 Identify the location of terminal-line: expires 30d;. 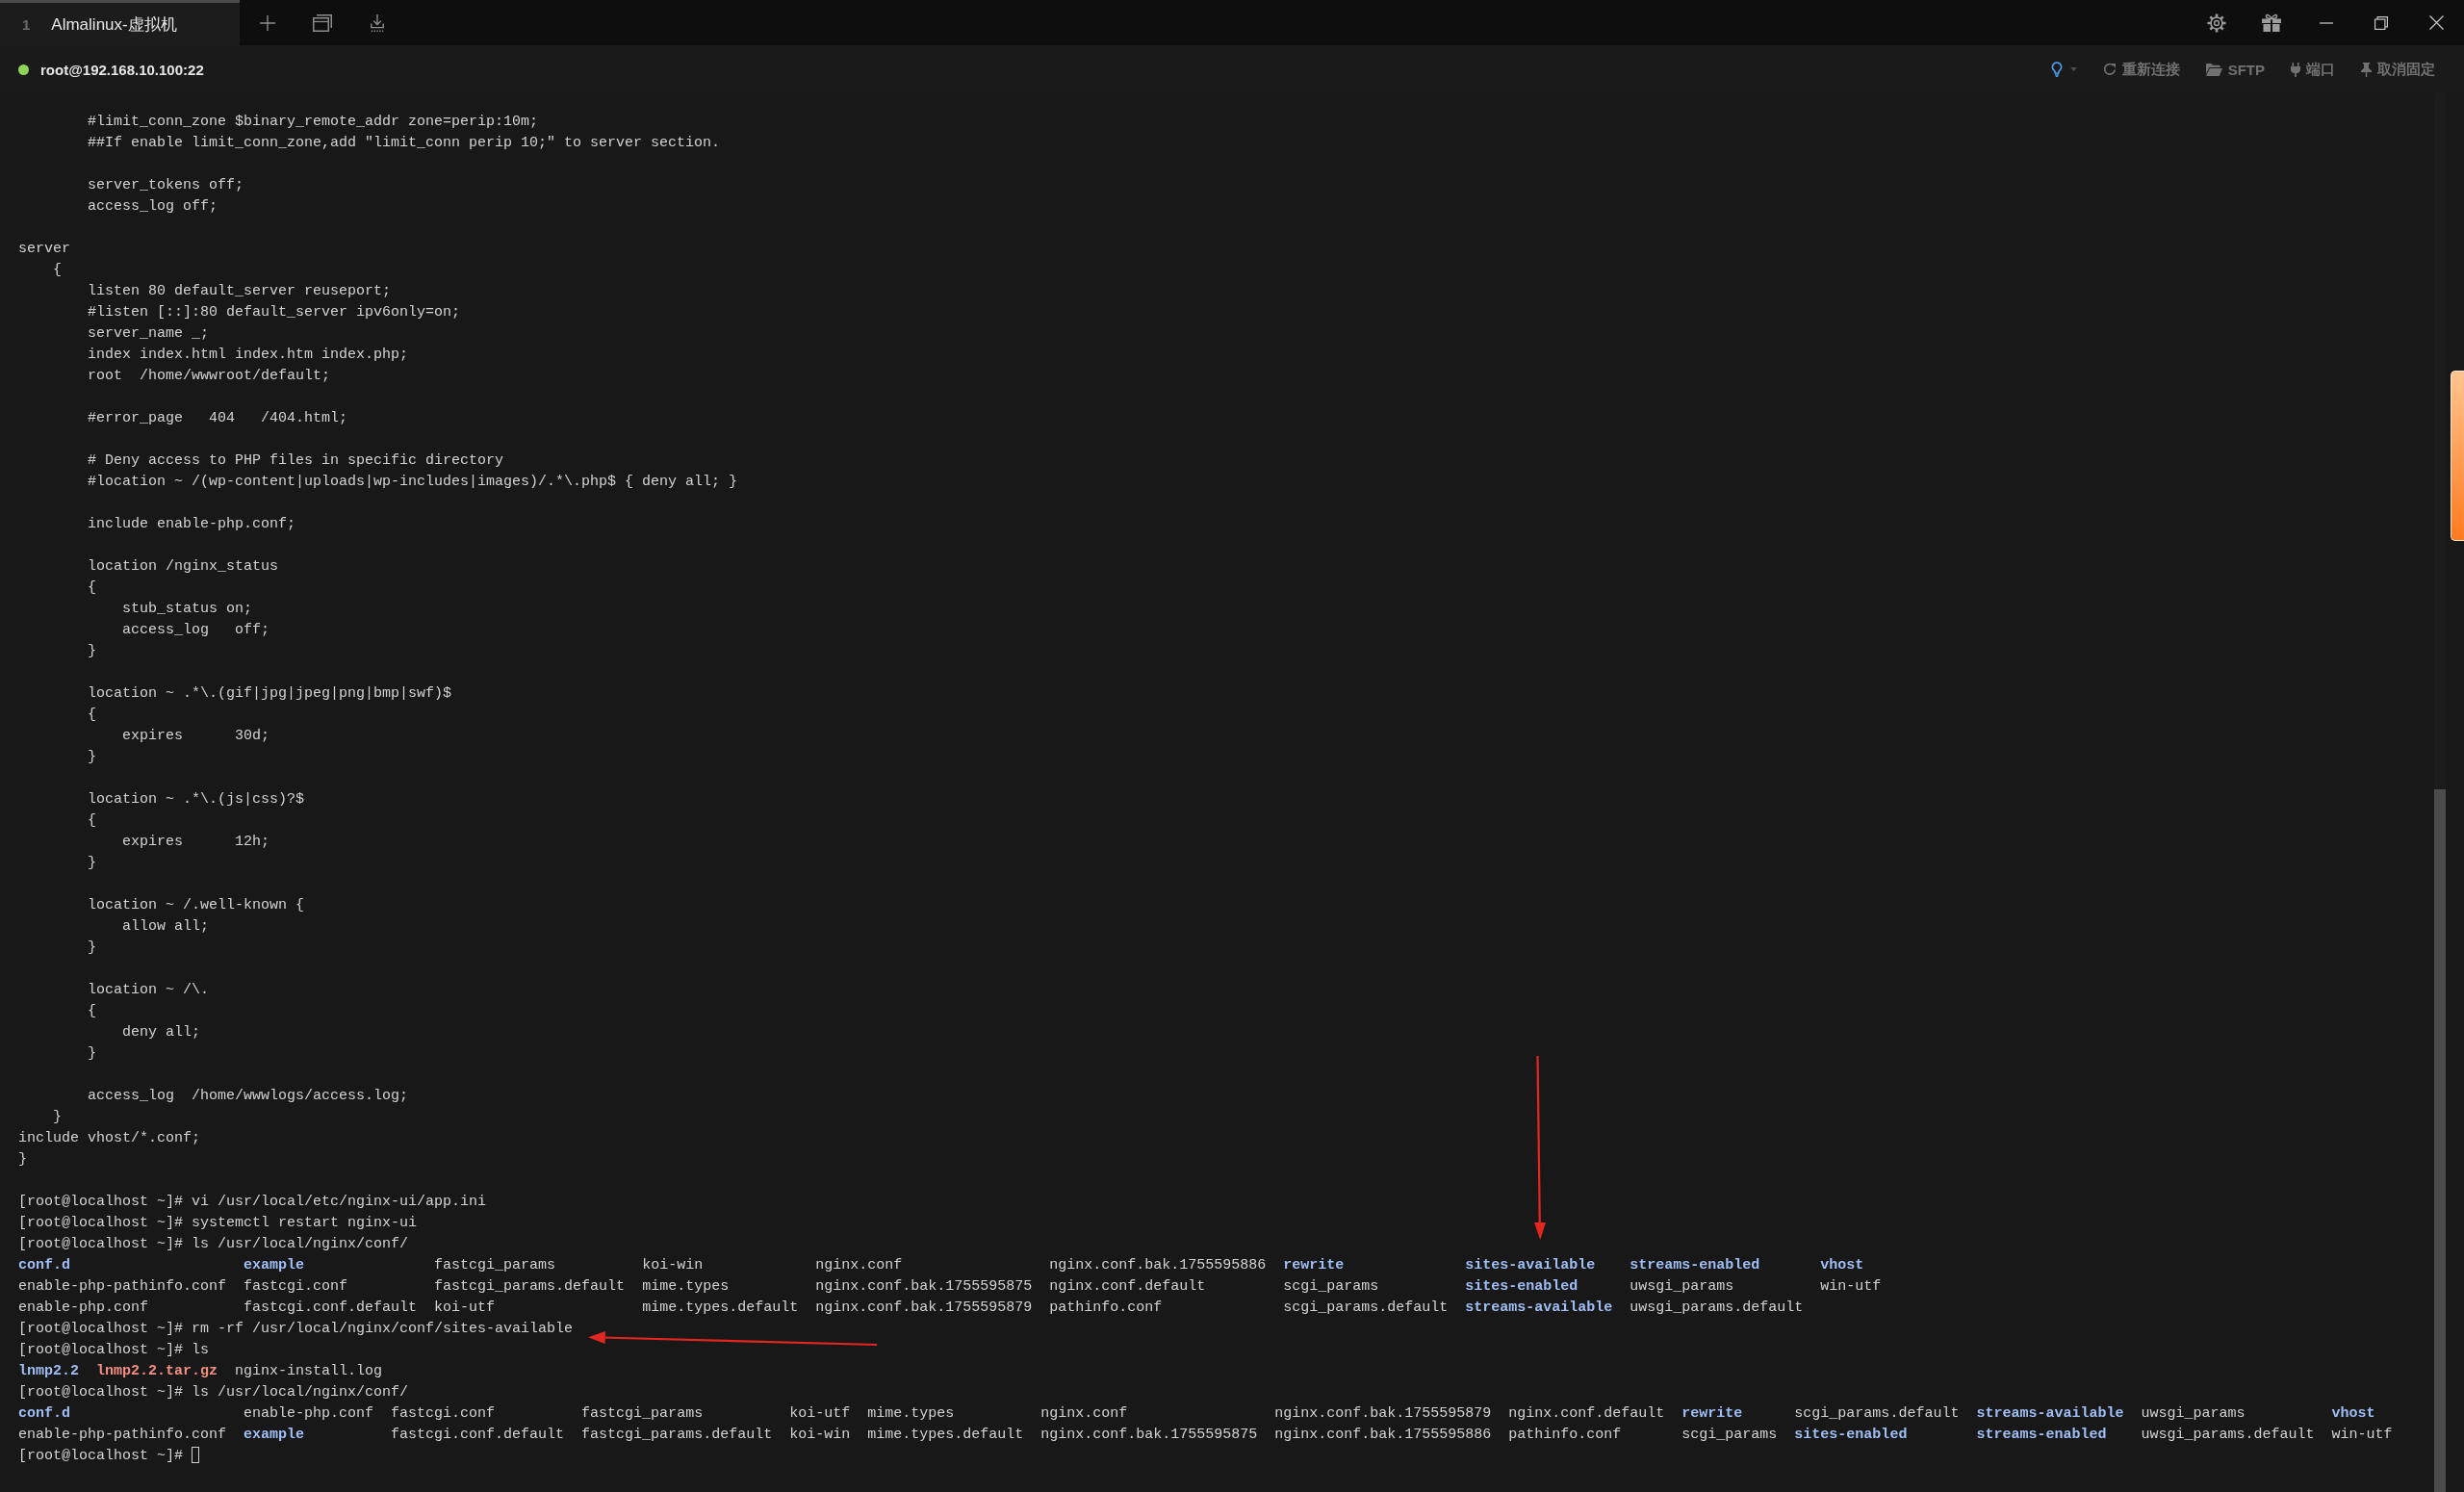
(196, 736).